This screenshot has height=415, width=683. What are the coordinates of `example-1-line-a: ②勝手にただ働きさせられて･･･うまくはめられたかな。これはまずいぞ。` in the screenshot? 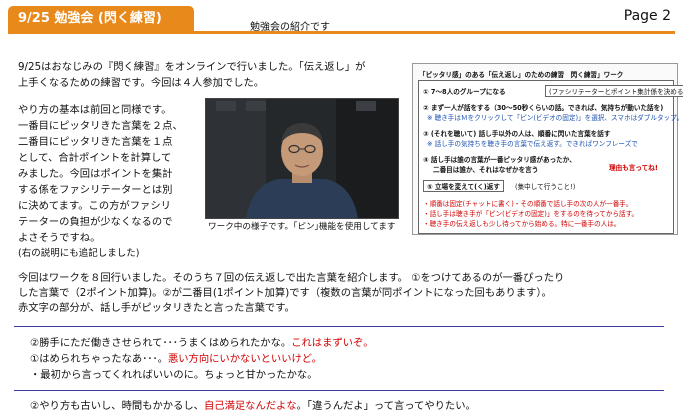 It's located at (202, 344).